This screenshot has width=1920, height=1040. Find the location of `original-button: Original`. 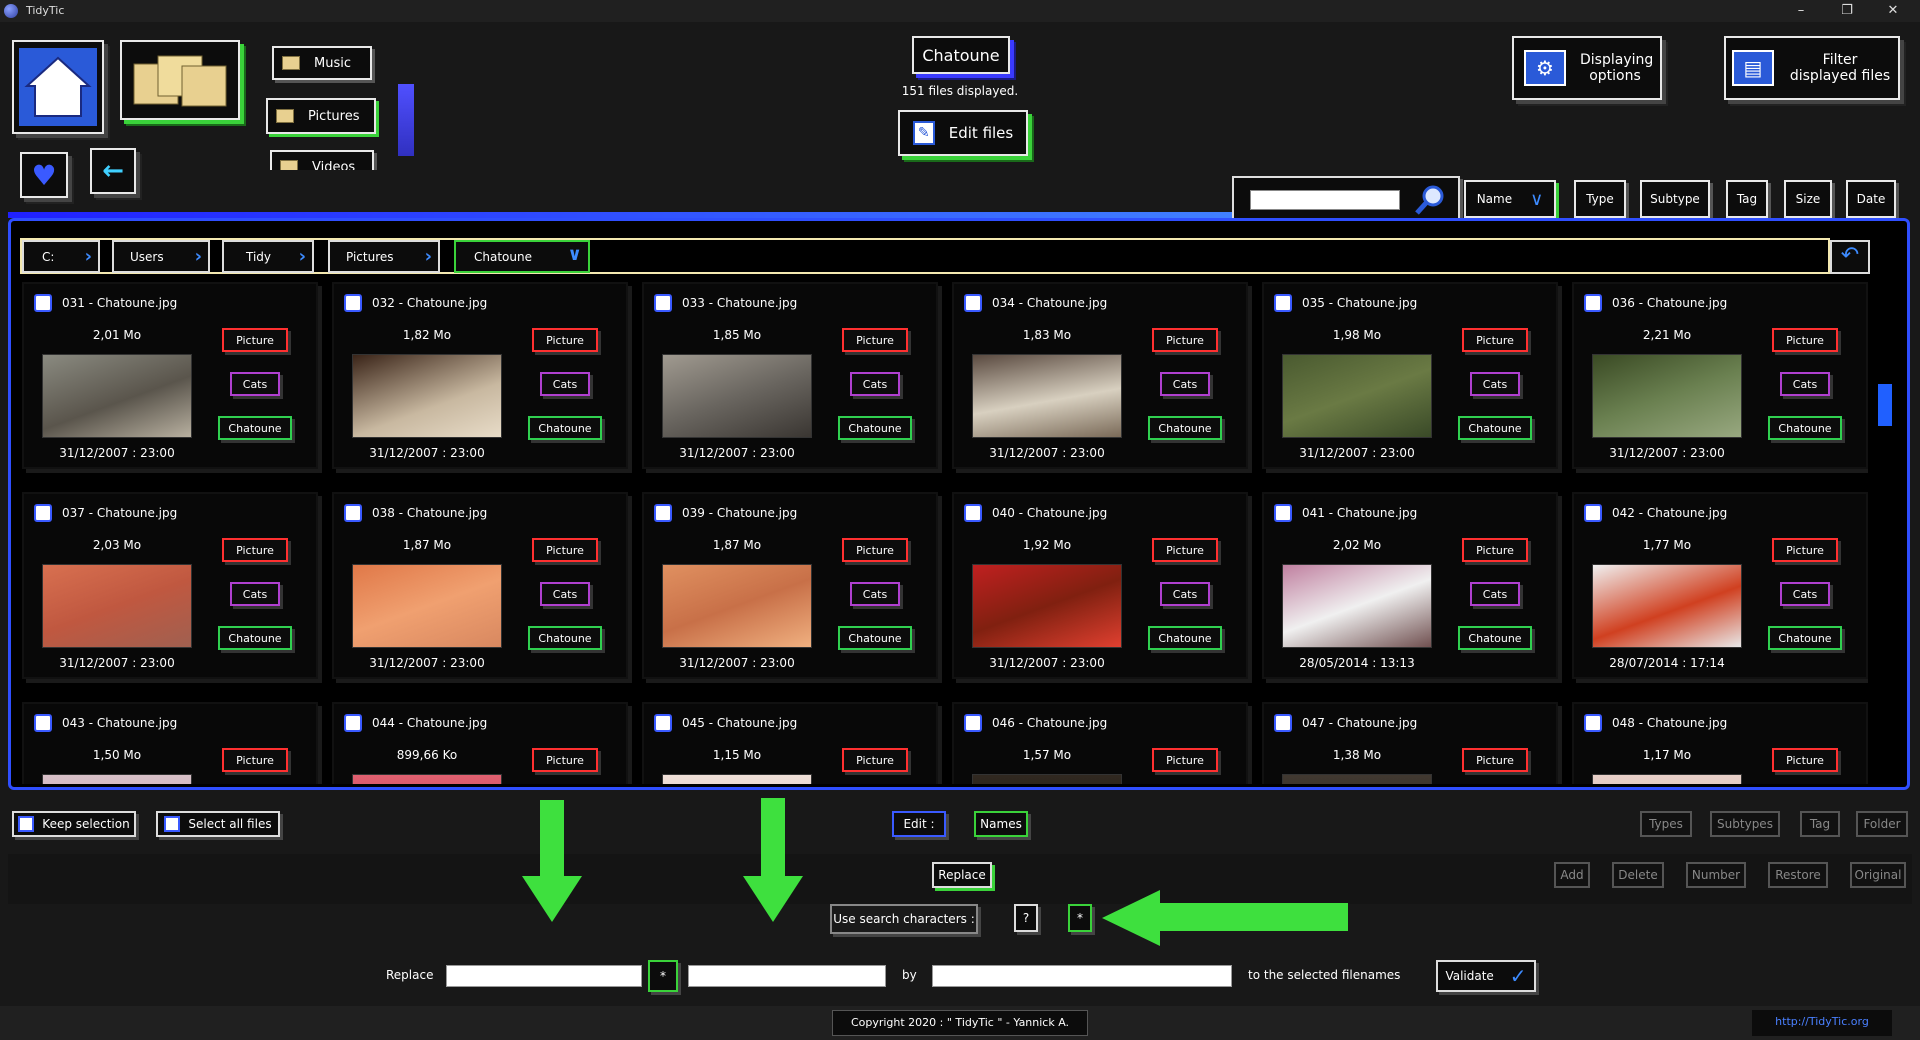

original-button: Original is located at coordinates (1878, 875).